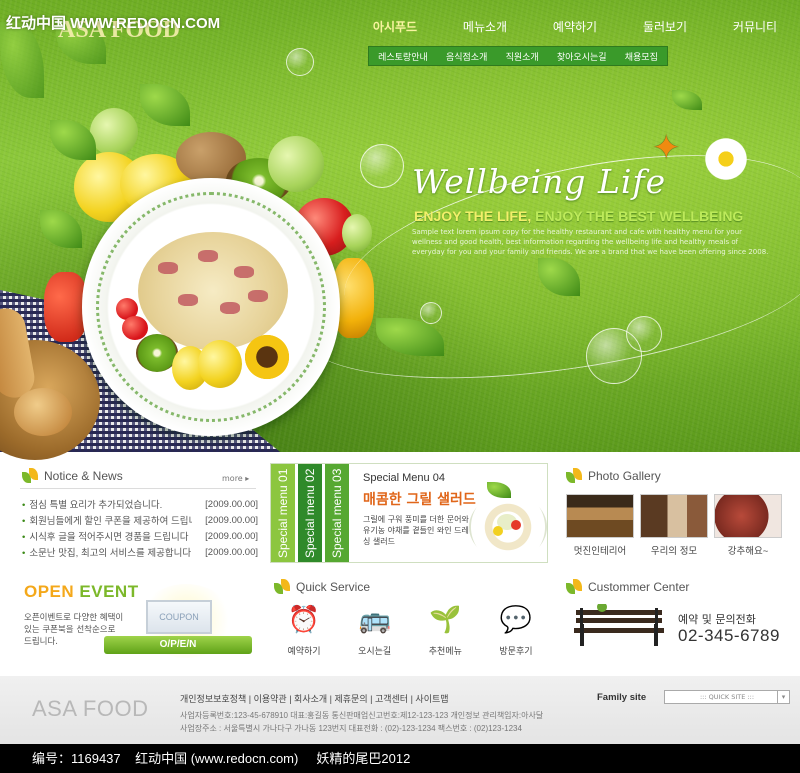 The height and width of the screenshot is (773, 800). Describe the element at coordinates (539, 181) in the screenshot. I see `hero-title: Wellbeing Life` at that location.